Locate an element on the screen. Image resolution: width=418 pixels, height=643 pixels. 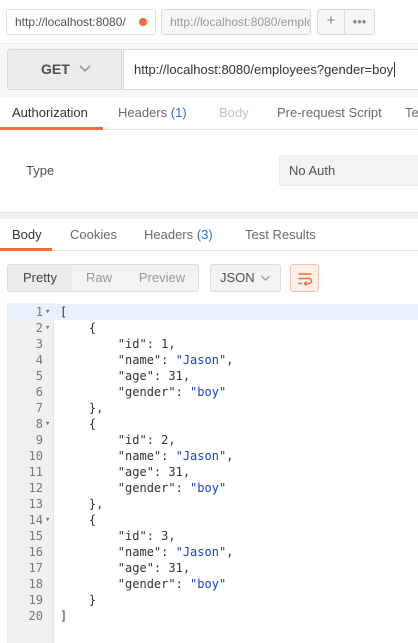
request-tab-active: http://localhost:8080/ is located at coordinates (81, 22).